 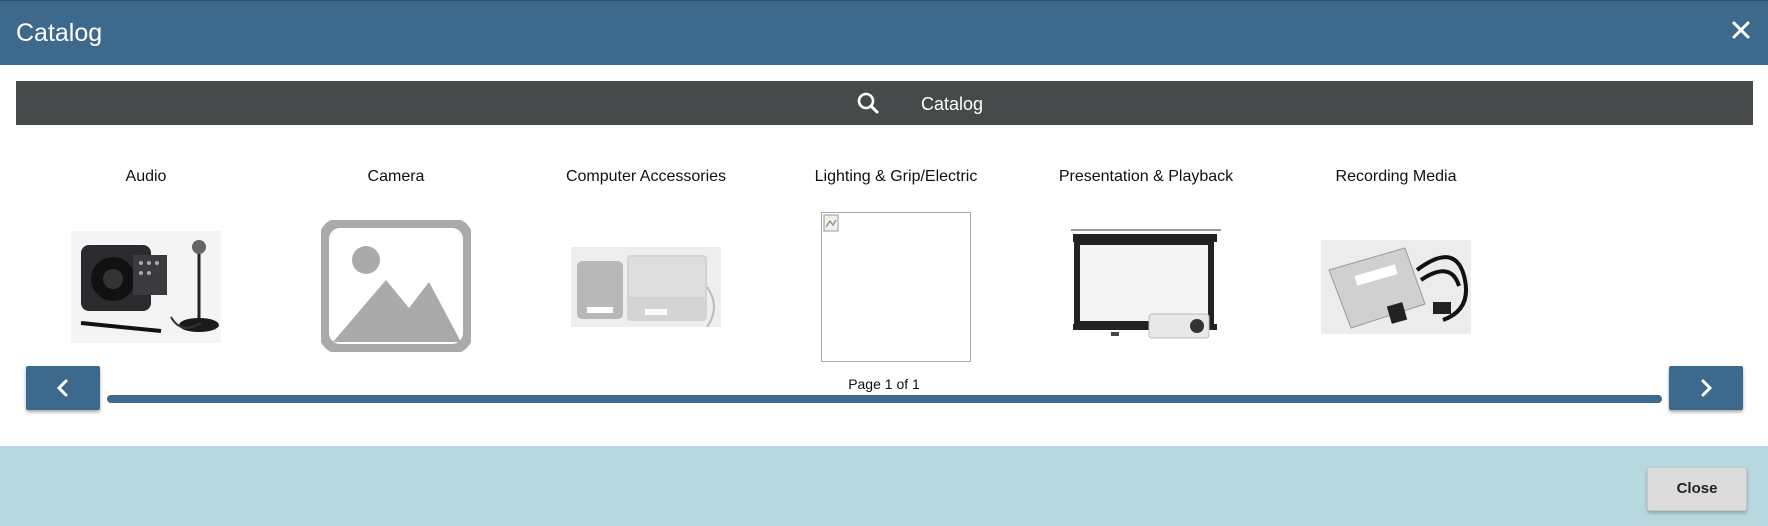 I want to click on dialog-titlebar: Catalog, so click(x=884, y=32).